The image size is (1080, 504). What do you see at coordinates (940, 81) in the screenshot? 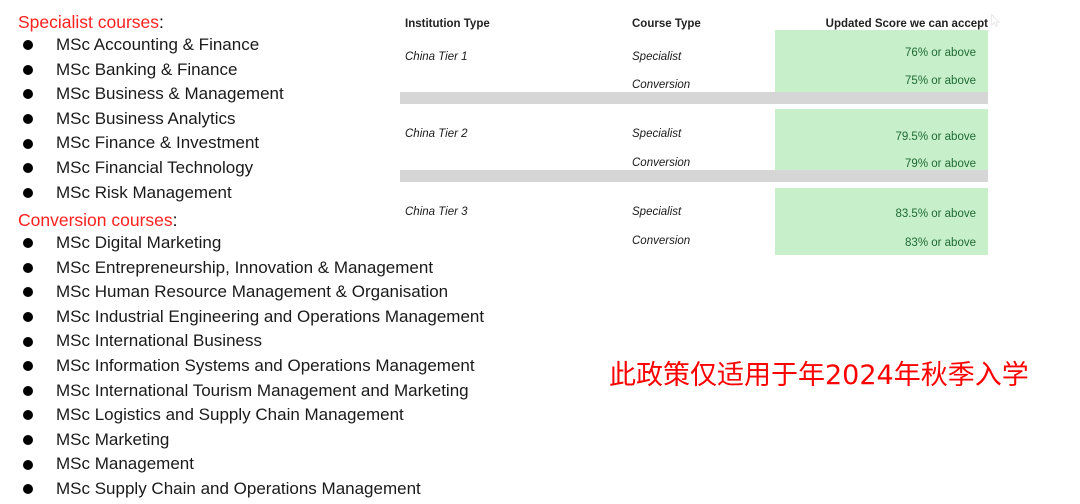
I see `table-cell-score: 75% or above` at bounding box center [940, 81].